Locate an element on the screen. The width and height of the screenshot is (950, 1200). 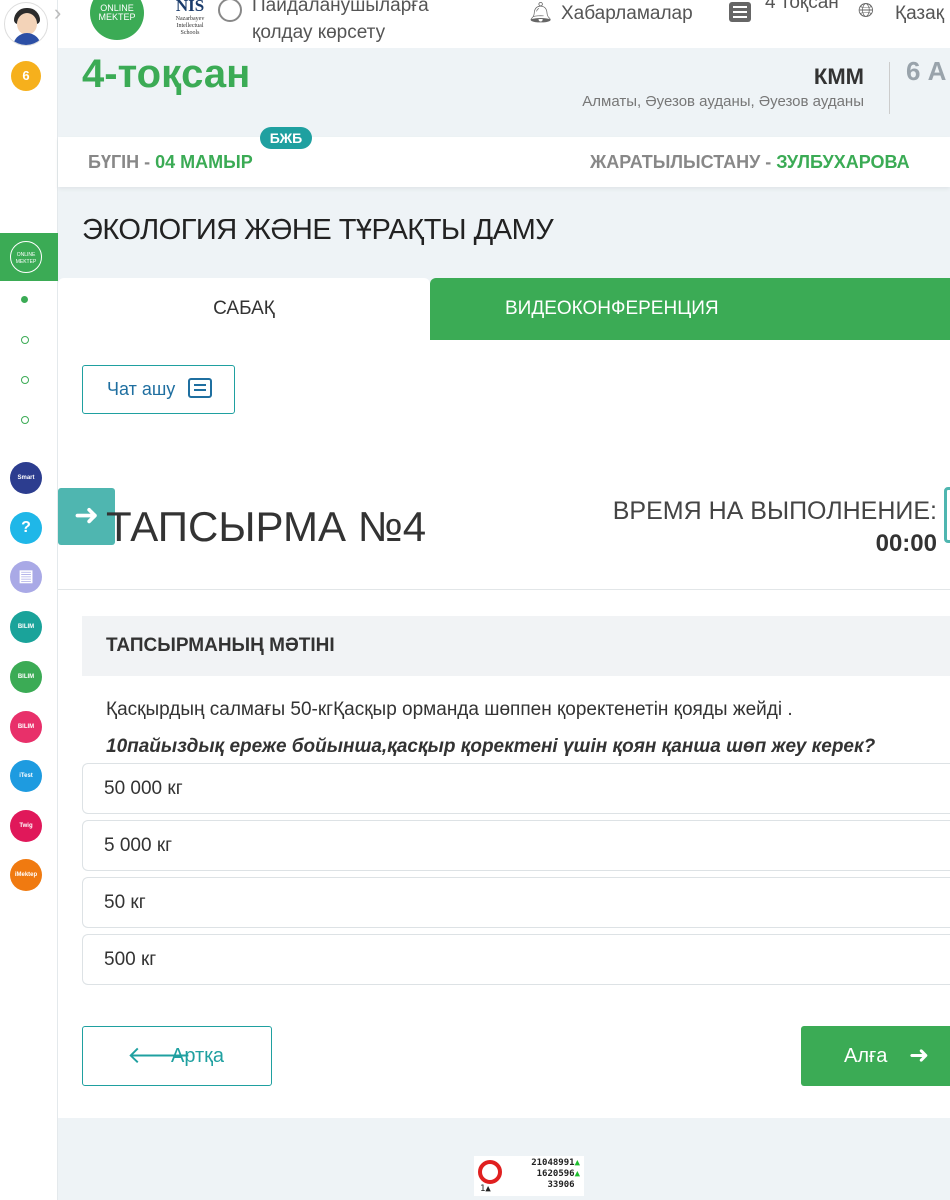
open-chat-button: Чат ашу is located at coordinates (158, 389).